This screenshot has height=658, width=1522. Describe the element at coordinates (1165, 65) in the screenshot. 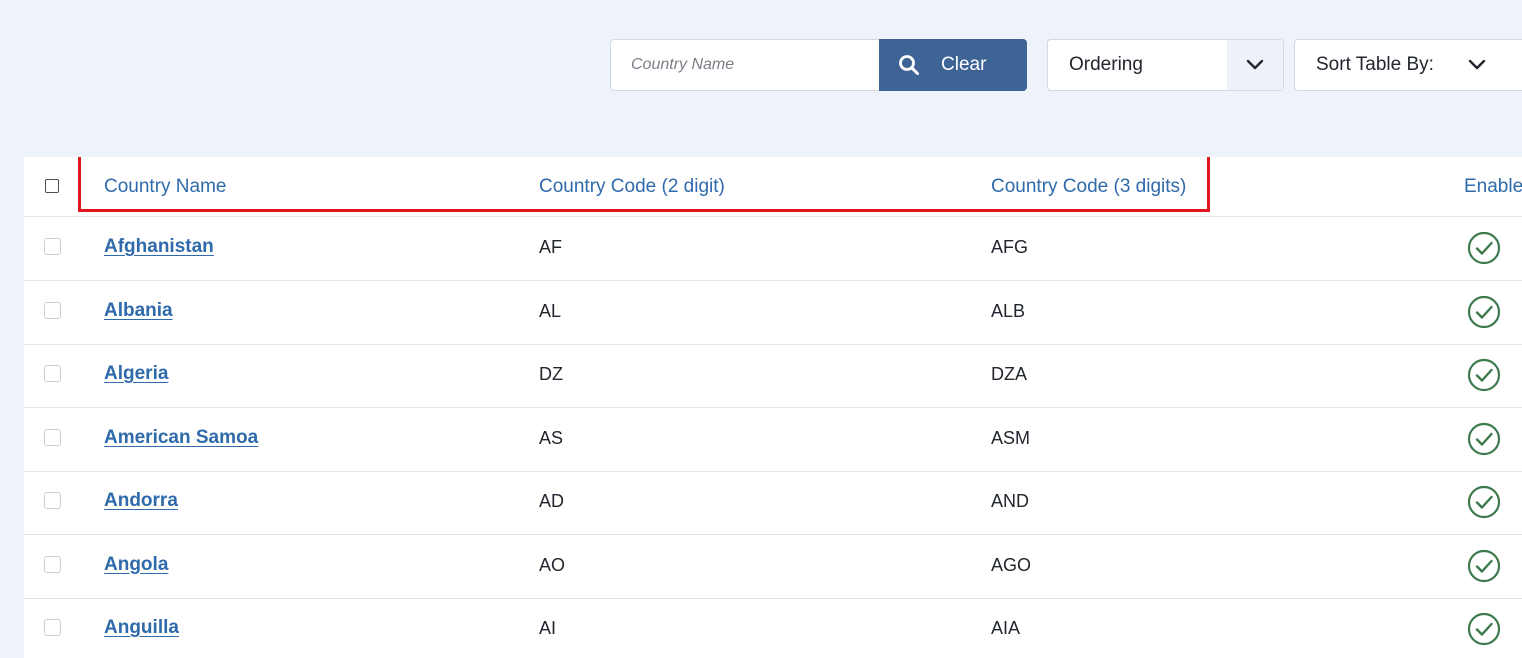

I see `ordering-select: Ordering` at that location.